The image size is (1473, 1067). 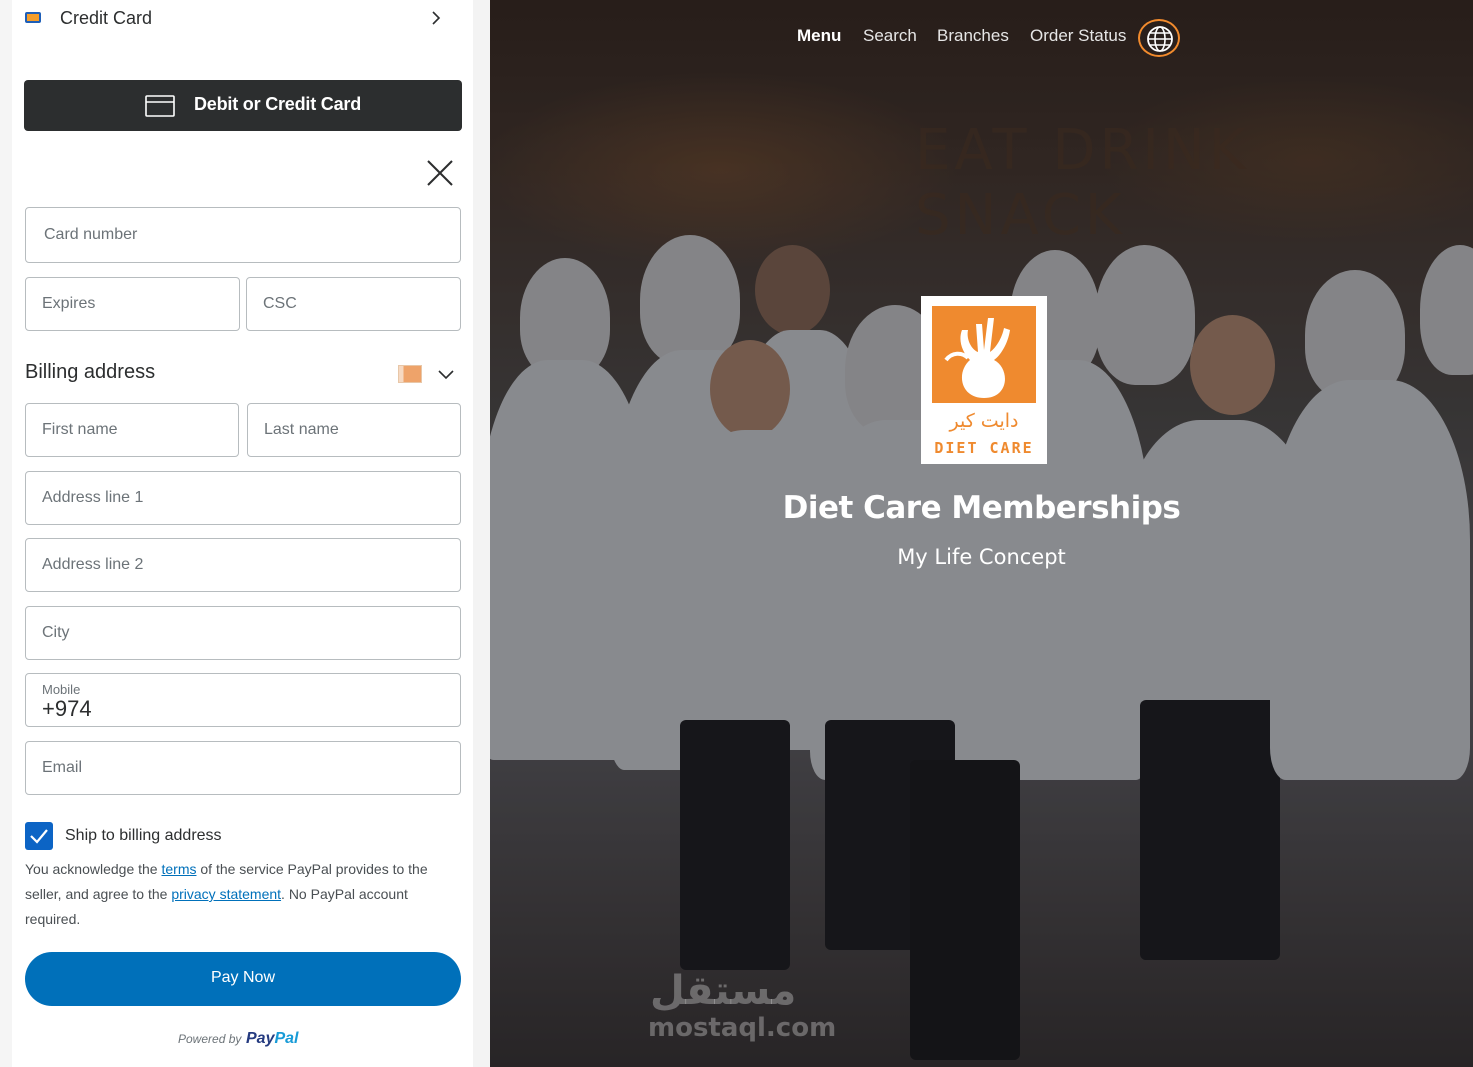 I want to click on billing-address-heading: Billing address, so click(x=90, y=372).